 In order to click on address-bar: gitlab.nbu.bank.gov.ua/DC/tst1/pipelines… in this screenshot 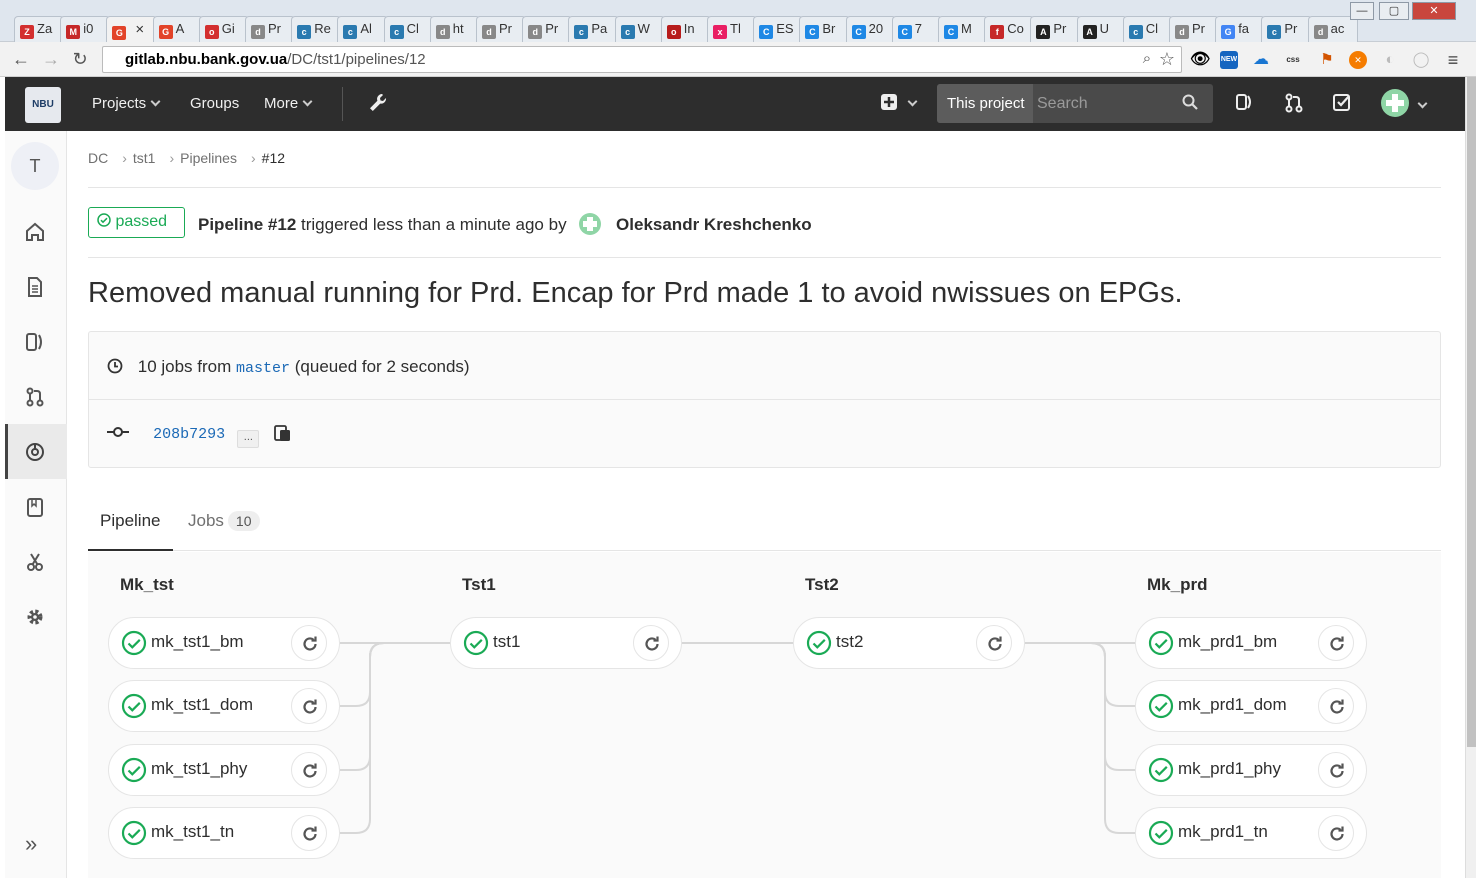, I will do `click(642, 59)`.